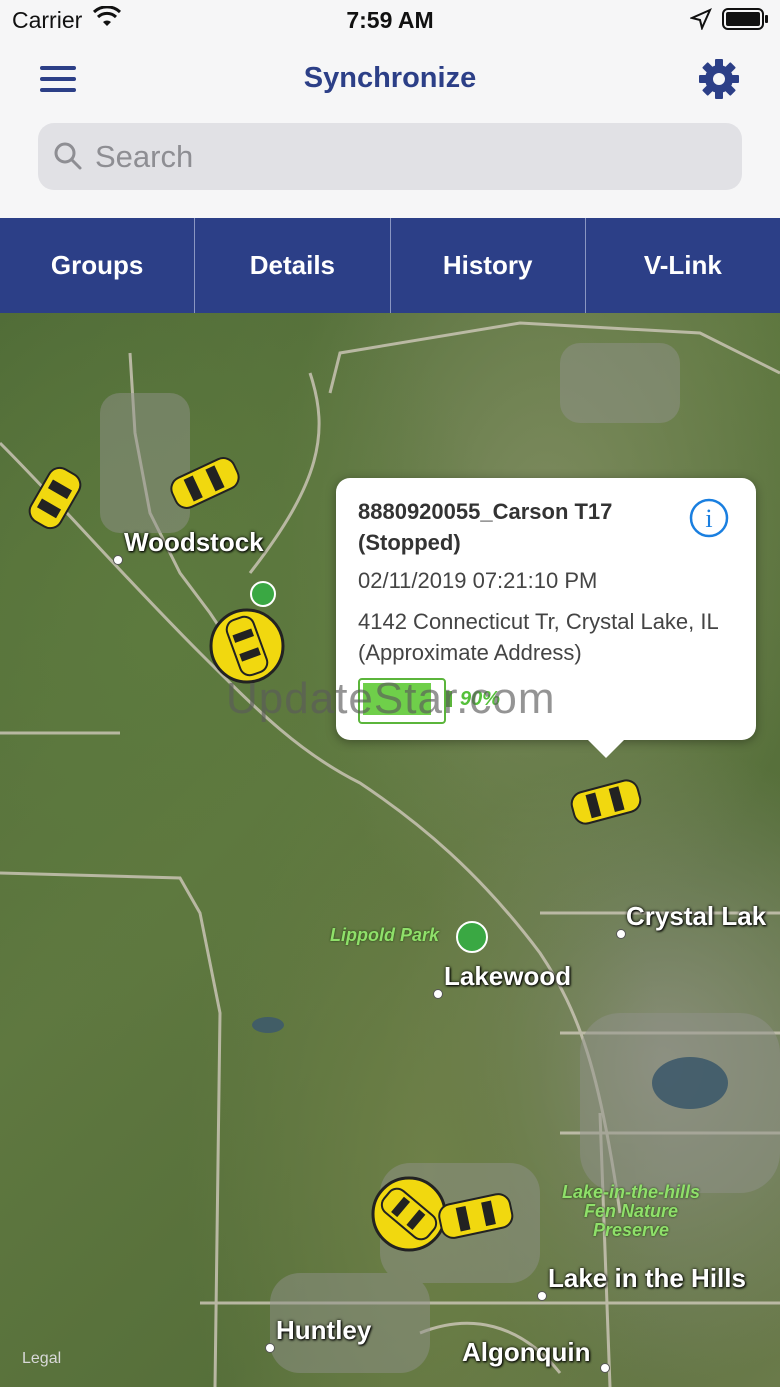 This screenshot has height=1387, width=780. Describe the element at coordinates (391, 698) in the screenshot. I see `watermark: UpdateStar.com` at that location.